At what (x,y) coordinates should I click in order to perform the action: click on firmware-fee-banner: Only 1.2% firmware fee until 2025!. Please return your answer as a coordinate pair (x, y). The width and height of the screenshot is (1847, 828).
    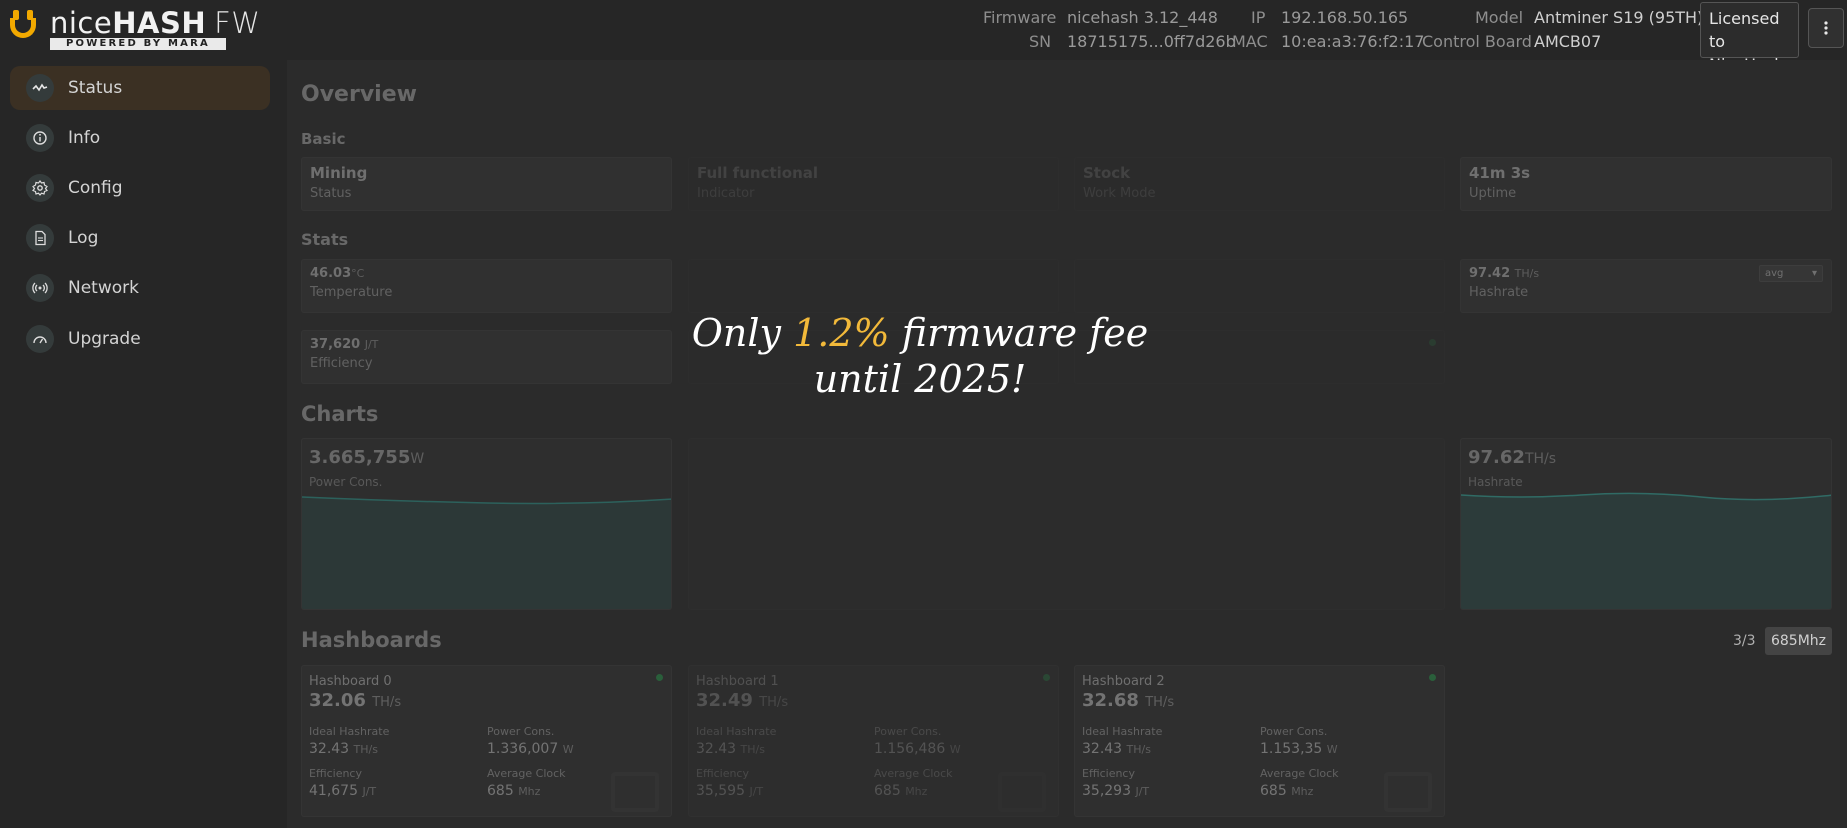
    Looking at the image, I should click on (920, 356).